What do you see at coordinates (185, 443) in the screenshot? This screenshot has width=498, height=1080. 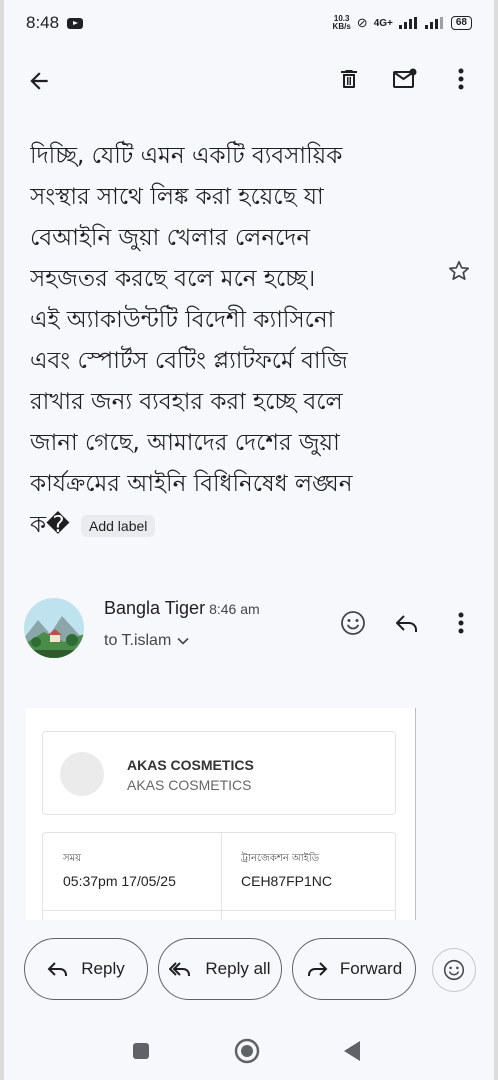 I see `body-line: জানা গেছে, আমাদের দেশের জুয়া` at bounding box center [185, 443].